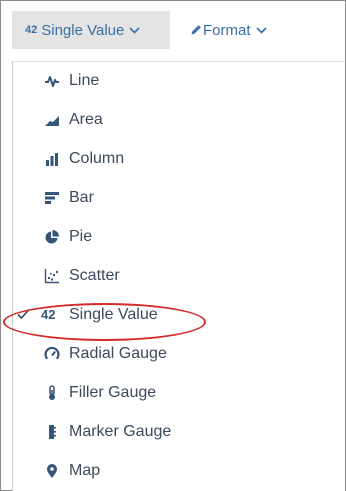 This screenshot has height=491, width=346. What do you see at coordinates (97, 158) in the screenshot?
I see `menu-item-label: Column` at bounding box center [97, 158].